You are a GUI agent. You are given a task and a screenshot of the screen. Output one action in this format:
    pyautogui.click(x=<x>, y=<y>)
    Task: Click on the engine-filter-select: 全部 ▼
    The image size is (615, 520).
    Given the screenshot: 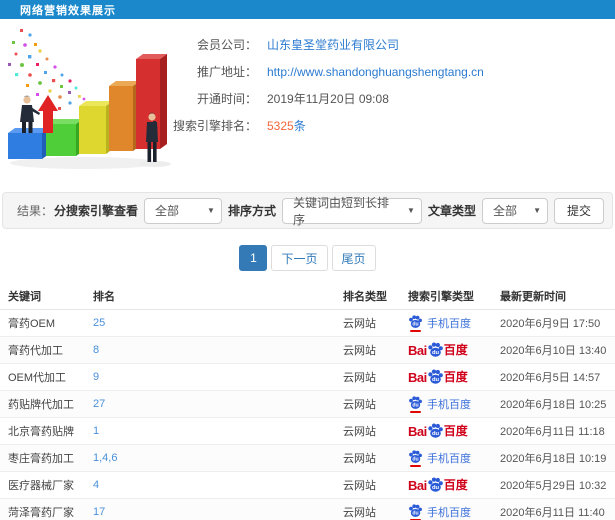 What is the action you would take?
    pyautogui.click(x=182, y=210)
    